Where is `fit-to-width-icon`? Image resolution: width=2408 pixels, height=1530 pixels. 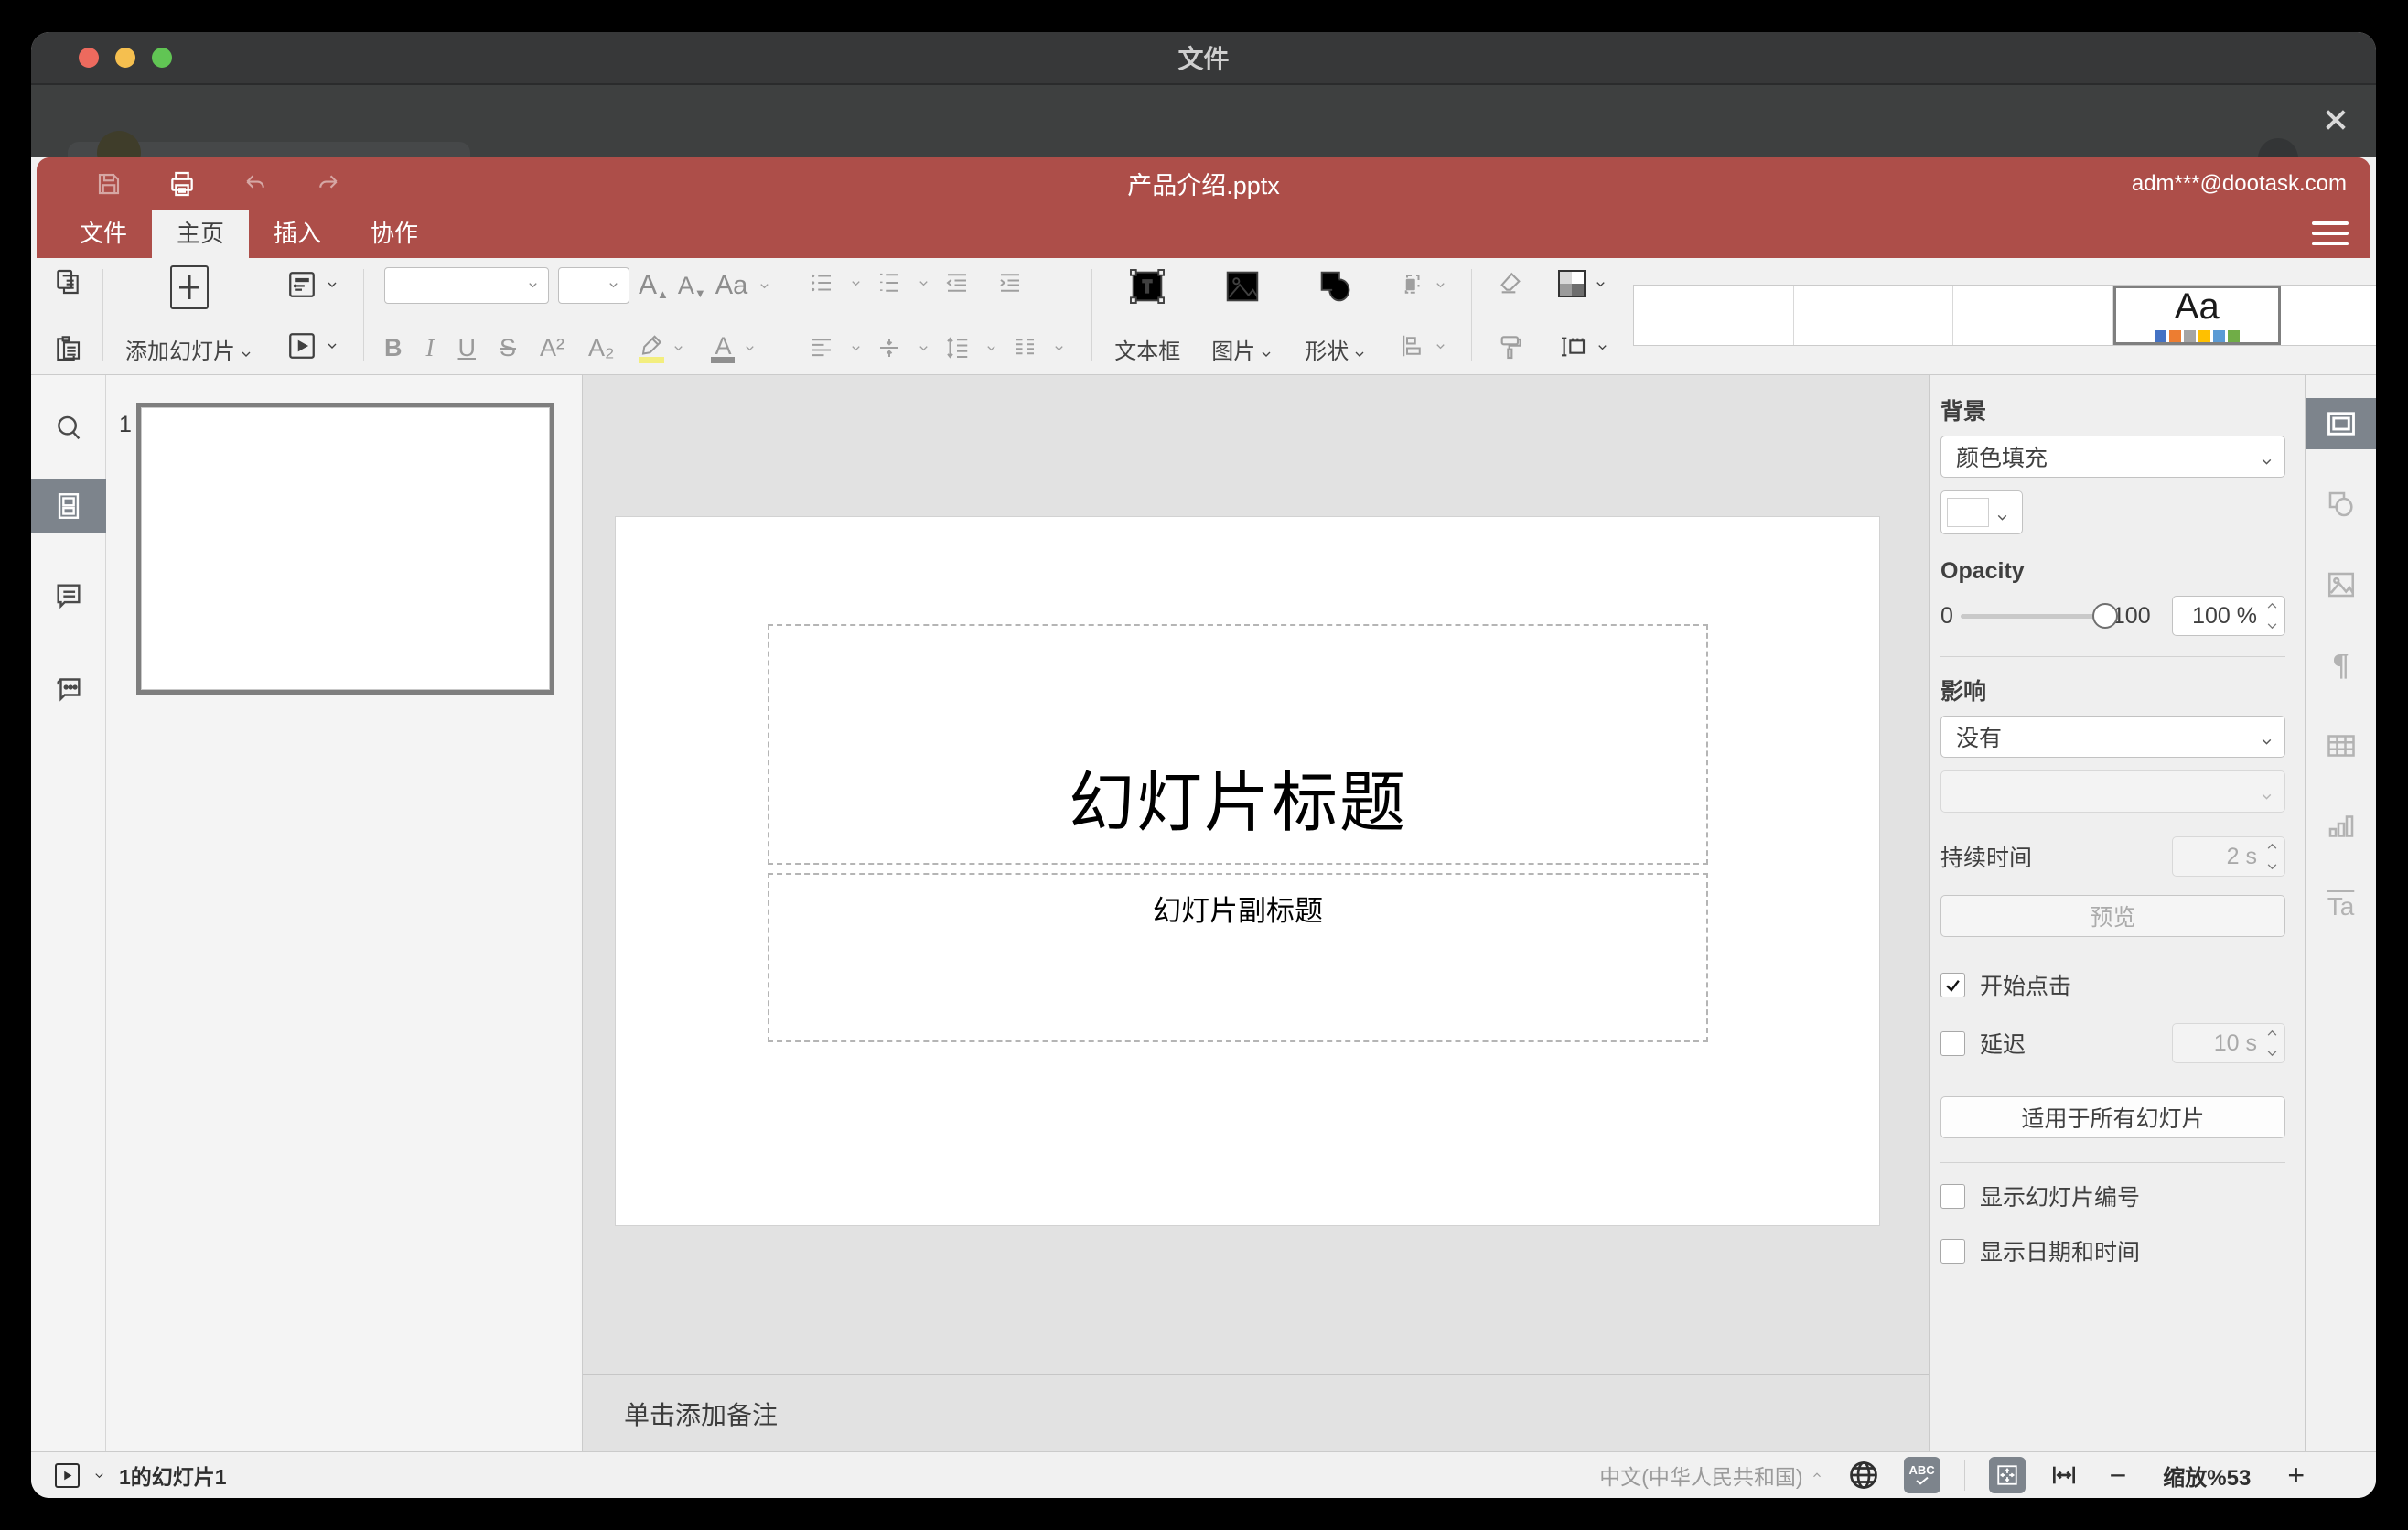 fit-to-width-icon is located at coordinates (2064, 1475).